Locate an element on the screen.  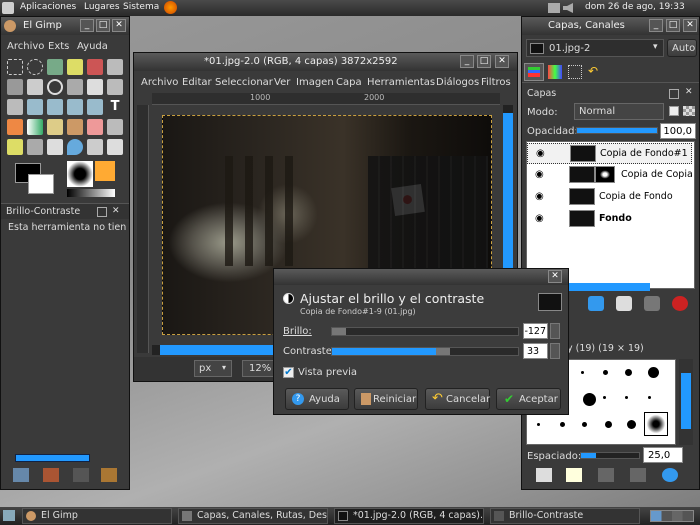
mode-select: Normal is located at coordinates (619, 111).